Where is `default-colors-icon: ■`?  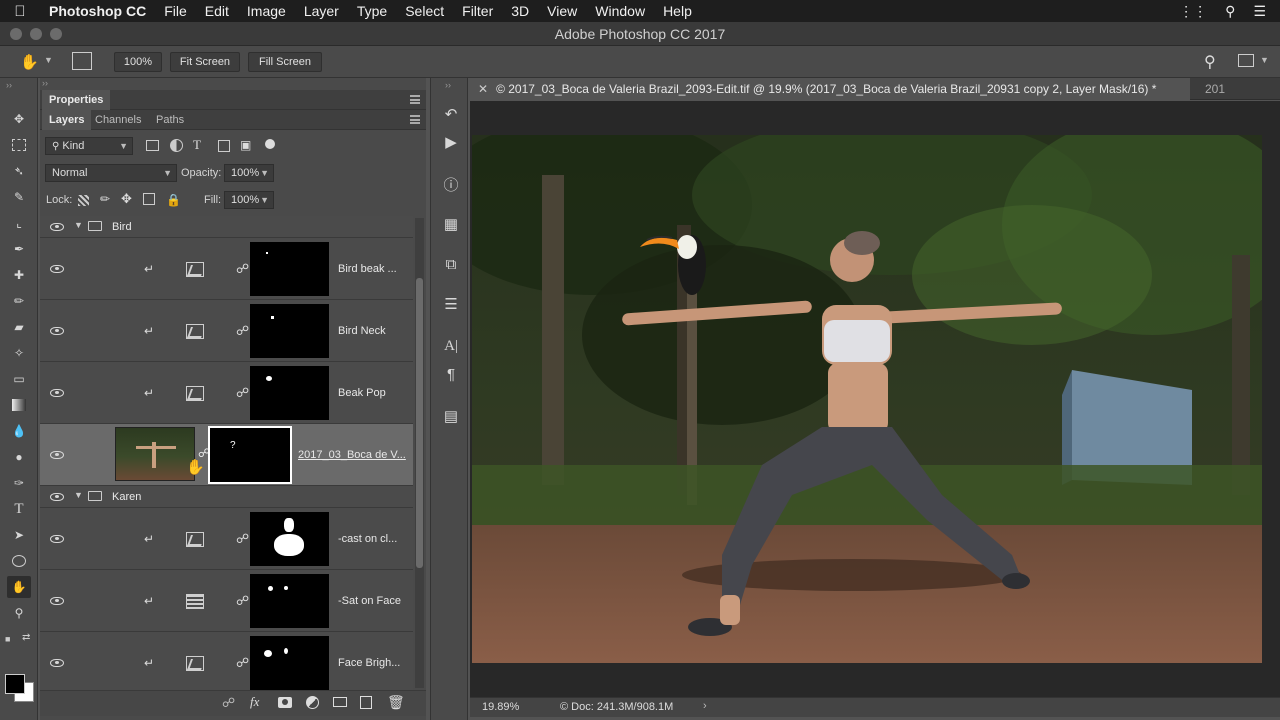 default-colors-icon: ■ is located at coordinates (7, 639).